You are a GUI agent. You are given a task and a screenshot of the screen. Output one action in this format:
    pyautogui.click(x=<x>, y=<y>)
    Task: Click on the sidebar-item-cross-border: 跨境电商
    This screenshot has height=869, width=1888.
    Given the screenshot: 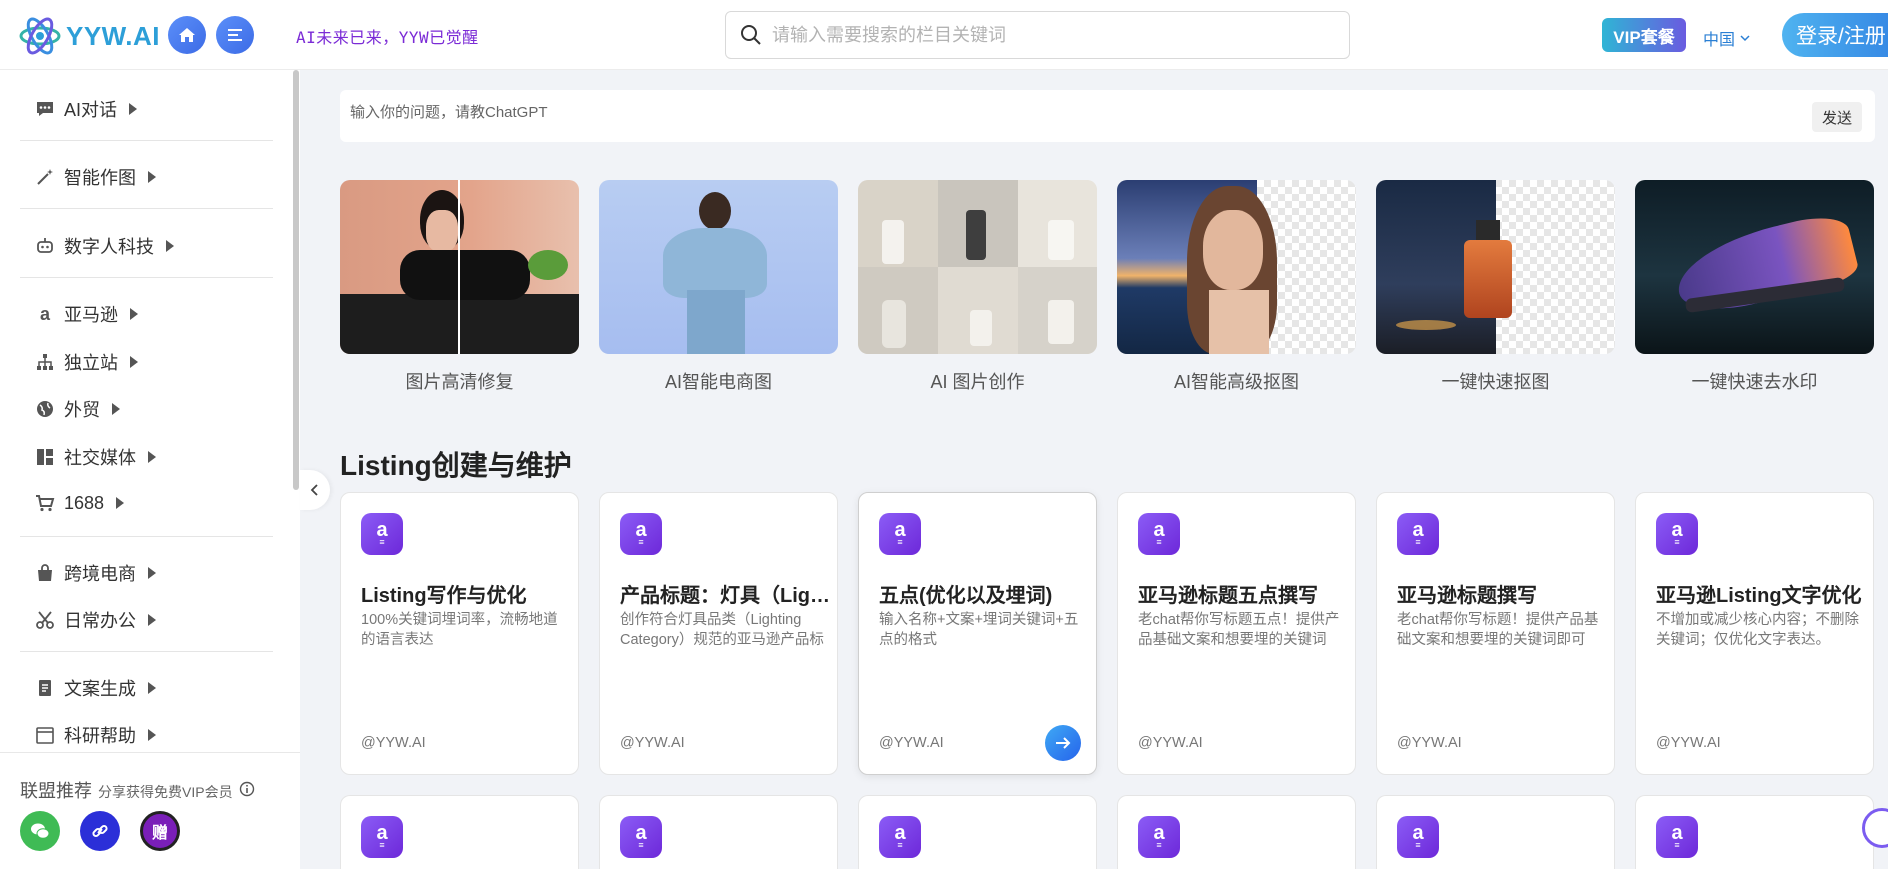 What is the action you would take?
    pyautogui.click(x=95, y=573)
    